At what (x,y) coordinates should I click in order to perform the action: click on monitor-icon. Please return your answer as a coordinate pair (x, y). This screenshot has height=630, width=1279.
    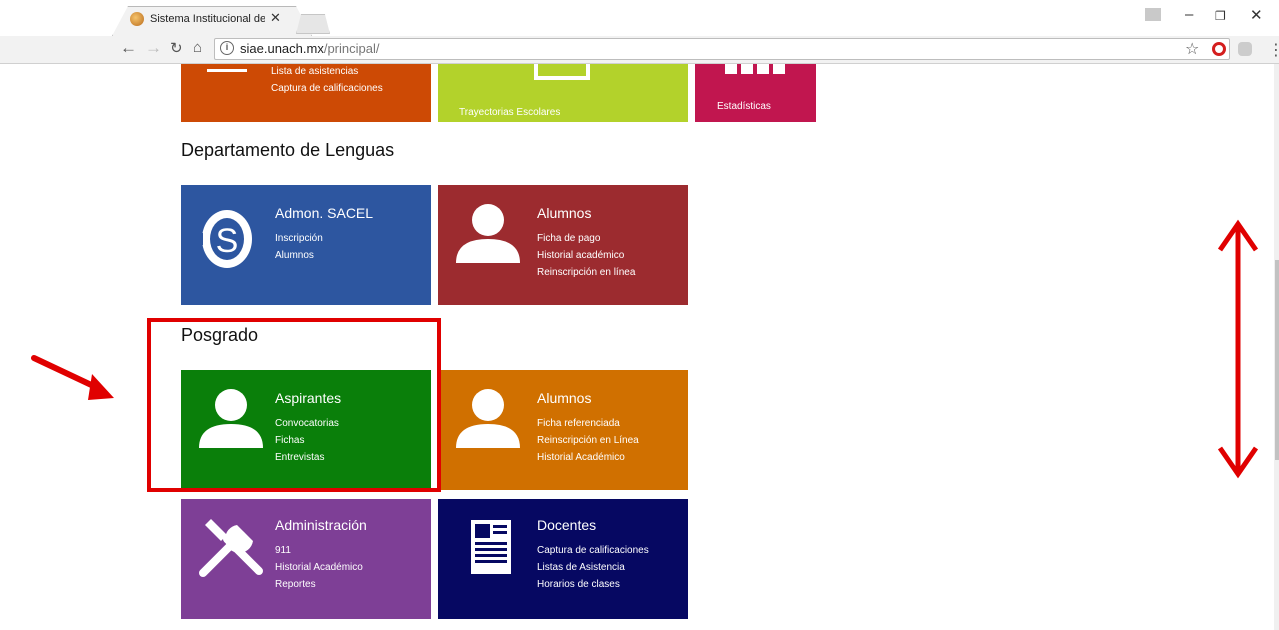
    Looking at the image, I should click on (562, 72).